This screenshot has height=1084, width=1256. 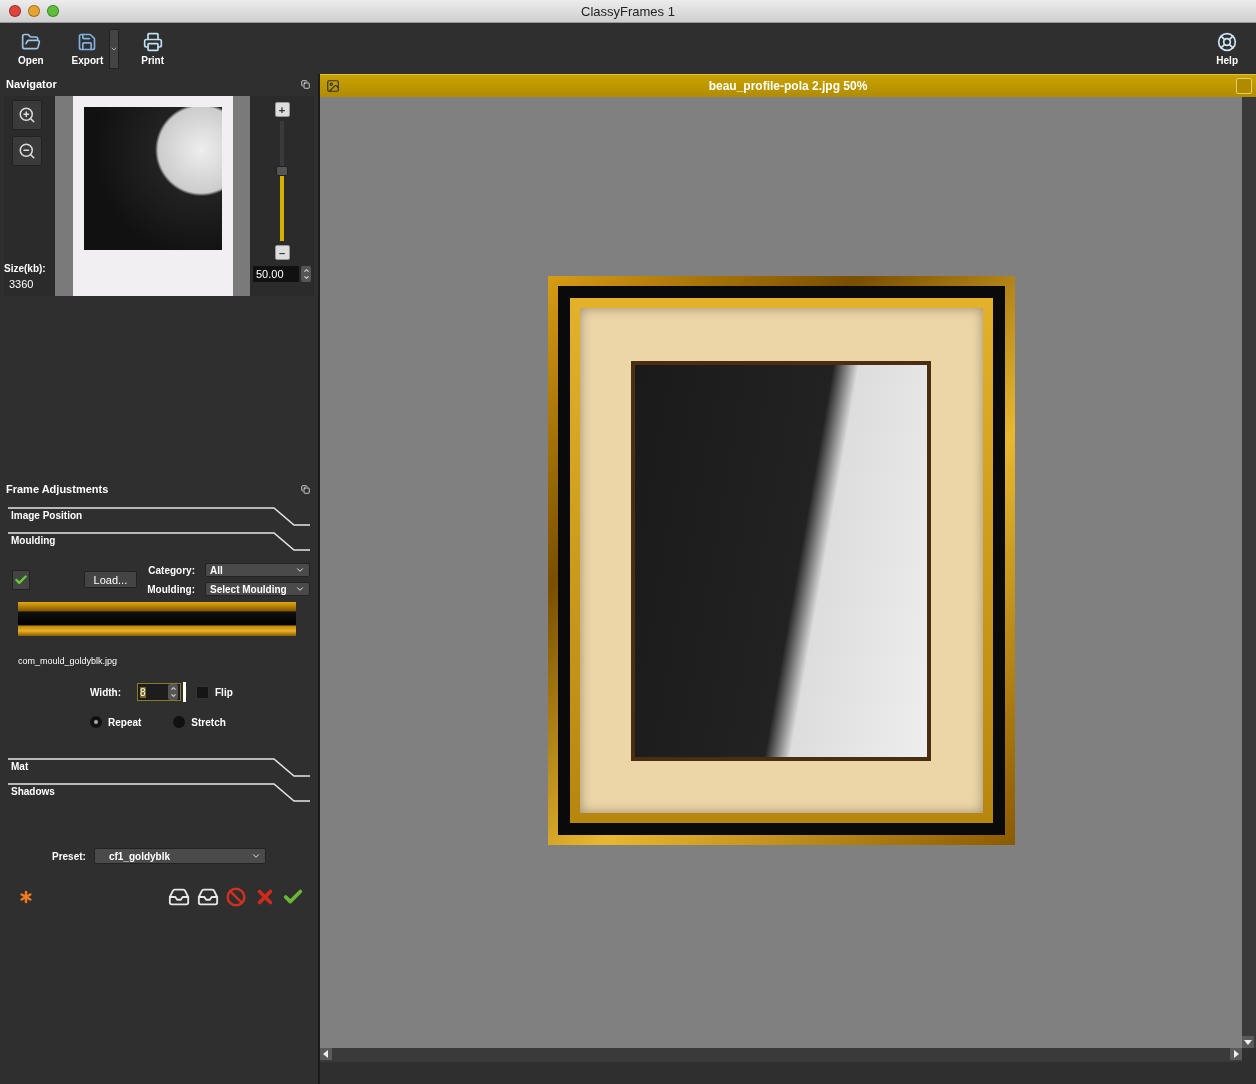 I want to click on window-title: ClassyFrames 1, so click(x=628, y=11).